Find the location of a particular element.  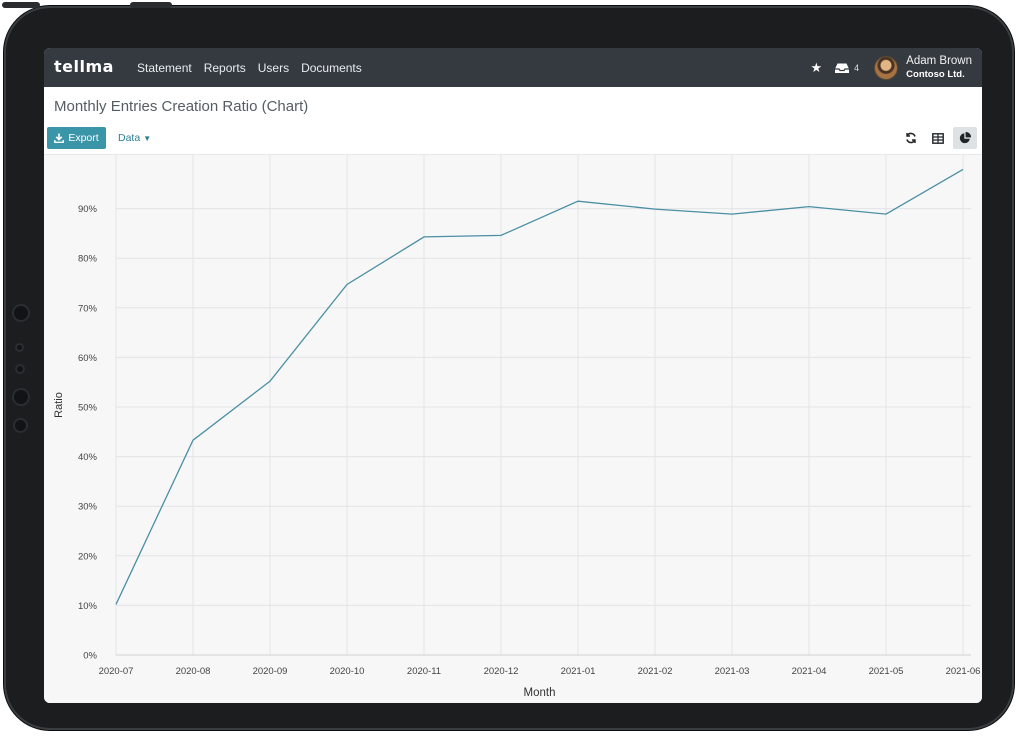

export-label: Export is located at coordinates (83, 138).